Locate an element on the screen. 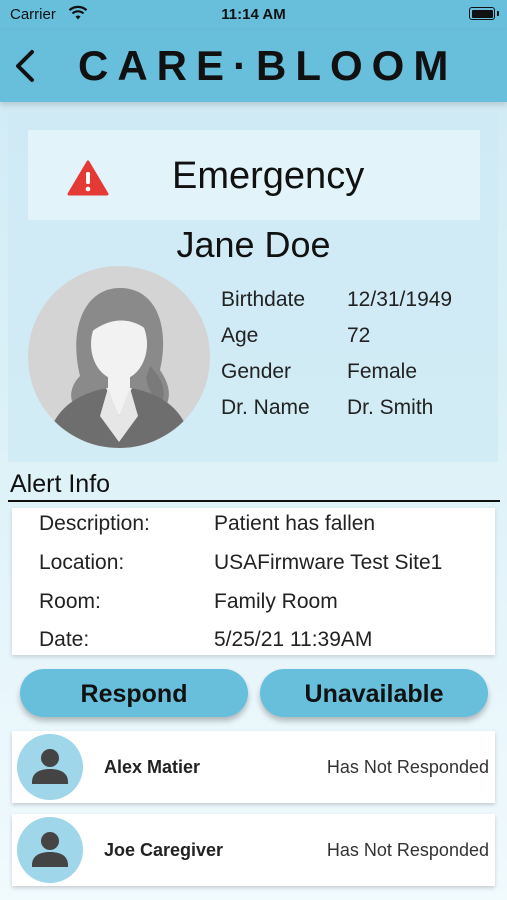 The image size is (507, 900). field-value: Dr. Smith is located at coordinates (390, 407).